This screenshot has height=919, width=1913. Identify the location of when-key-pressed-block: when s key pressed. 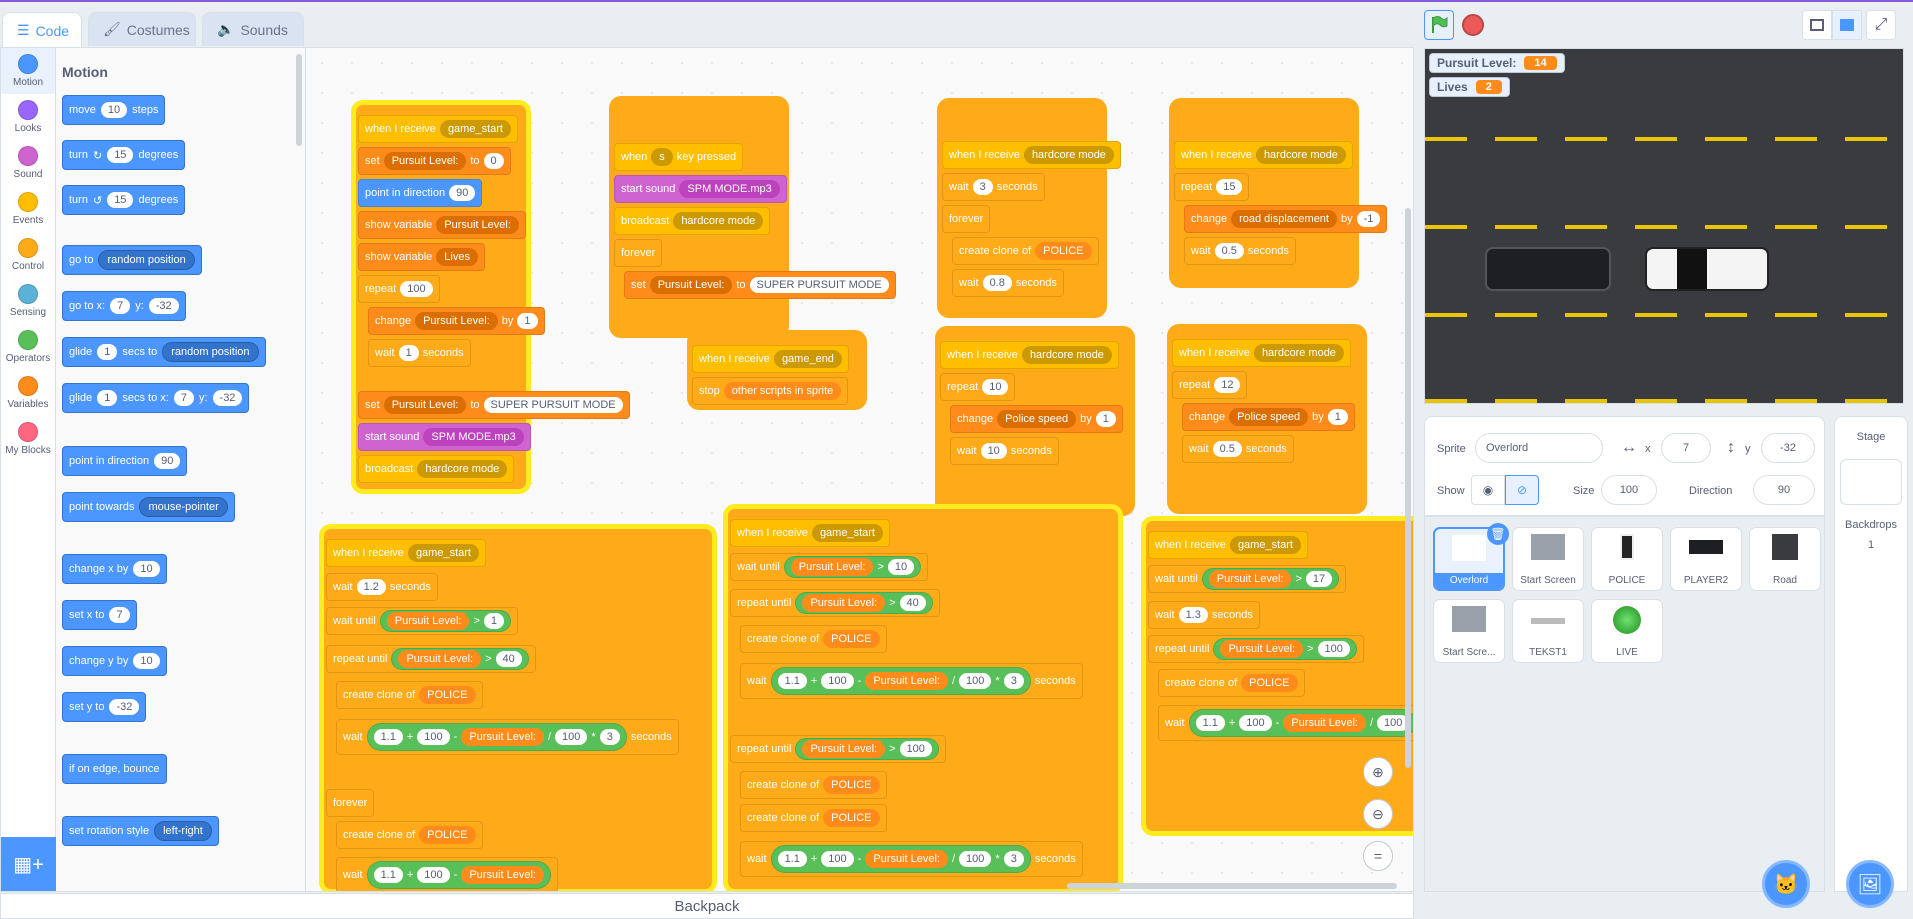
(679, 157).